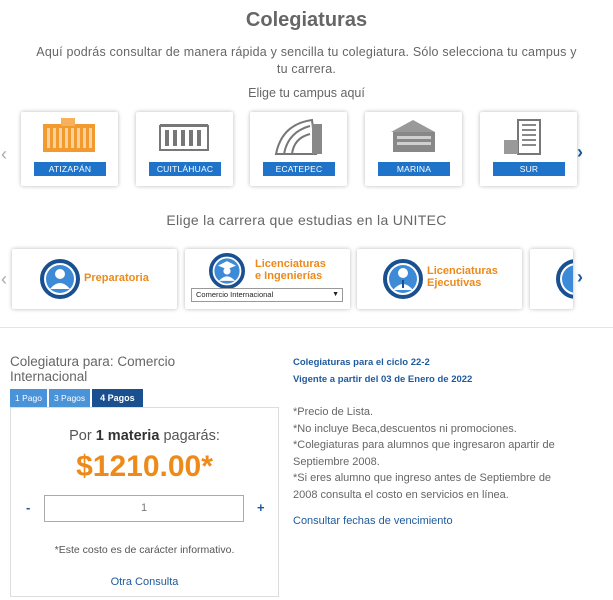 Image resolution: width=613 pixels, height=600 pixels. What do you see at coordinates (185, 169) in the screenshot?
I see `campus-label: CUITLÁHUAC` at bounding box center [185, 169].